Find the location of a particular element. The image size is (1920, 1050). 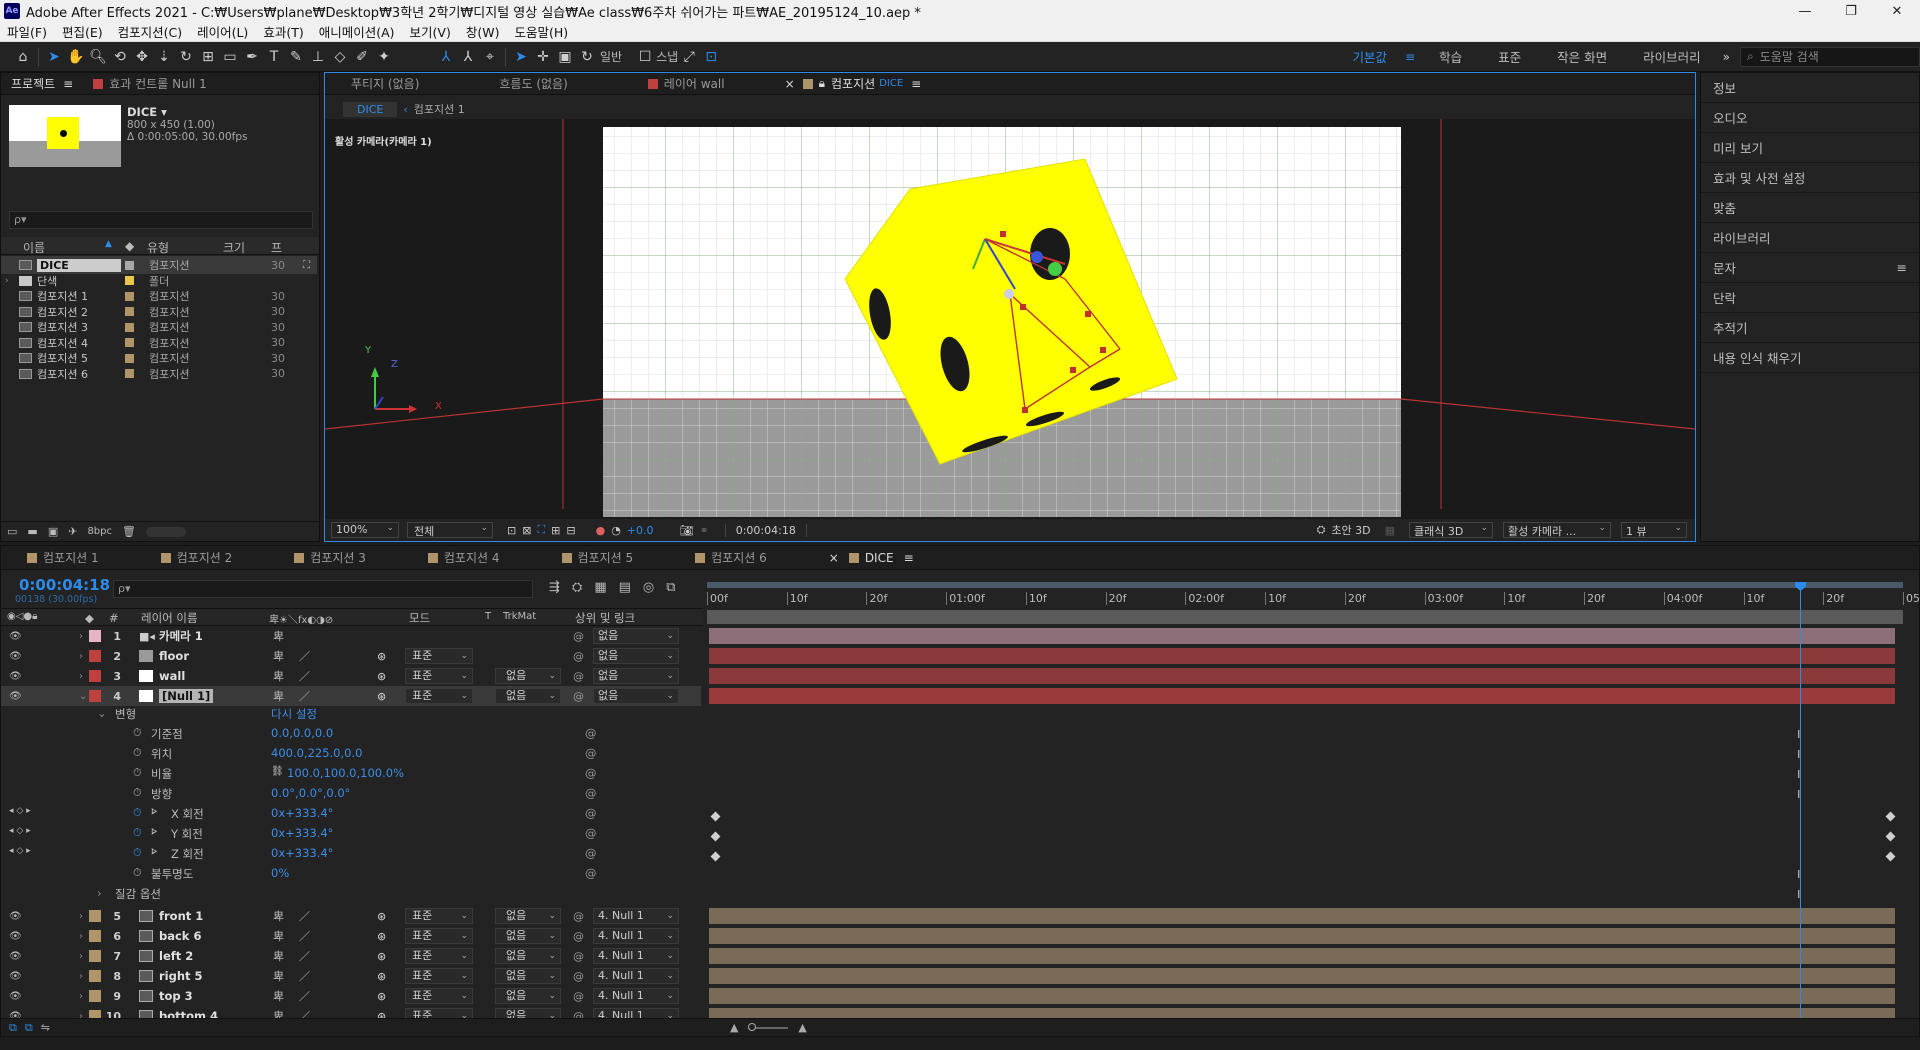

roi-icon: ⊡ is located at coordinates (511, 530).